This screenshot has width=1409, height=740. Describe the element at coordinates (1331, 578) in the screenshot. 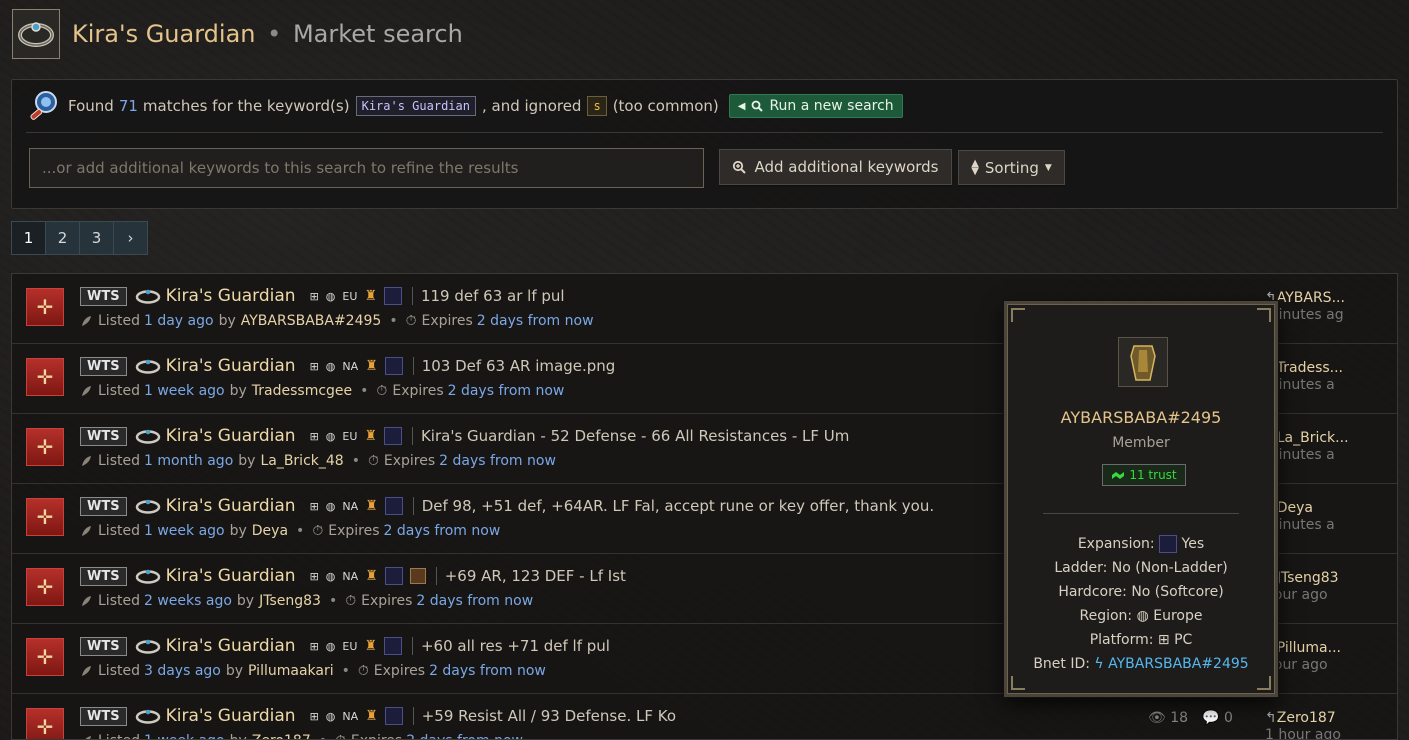

I see `last-reply-user: ↰JTseng83` at that location.